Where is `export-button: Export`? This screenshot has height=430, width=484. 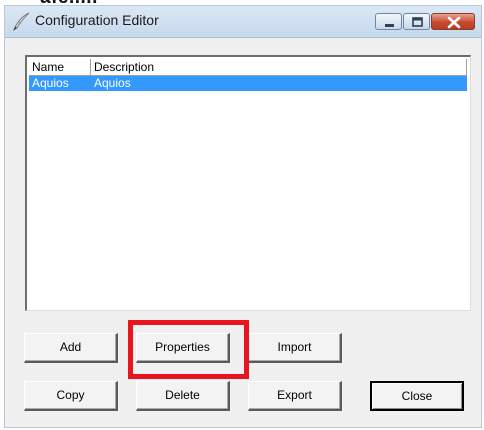
export-button: Export is located at coordinates (295, 396).